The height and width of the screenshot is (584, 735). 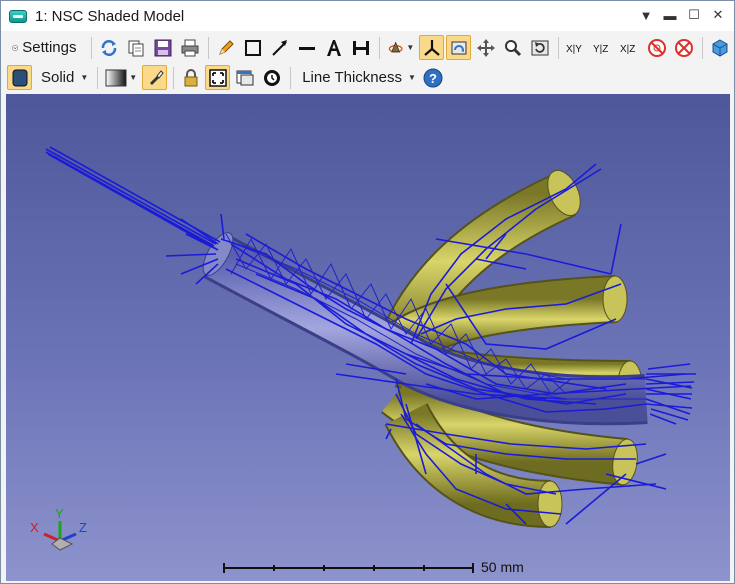 I want to click on cube-icon, so click(x=720, y=47).